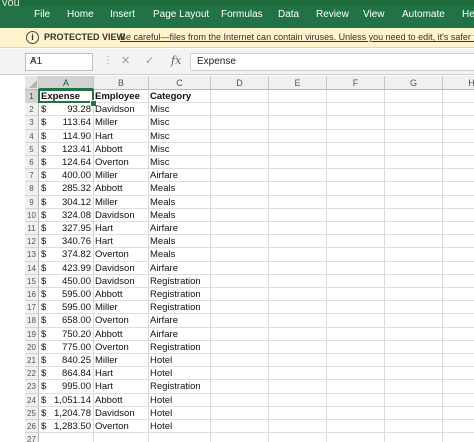 The height and width of the screenshot is (442, 474). Describe the element at coordinates (32, 242) in the screenshot. I see `row-header-12: 12` at that location.